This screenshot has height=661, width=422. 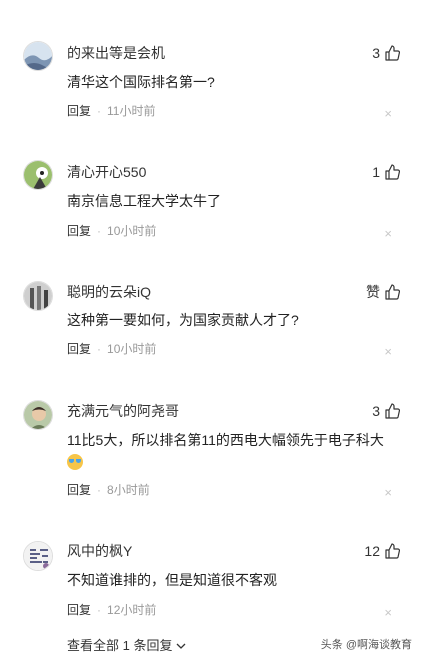 I want to click on comment-meta: 回复 · 11小时前, so click(x=111, y=111).